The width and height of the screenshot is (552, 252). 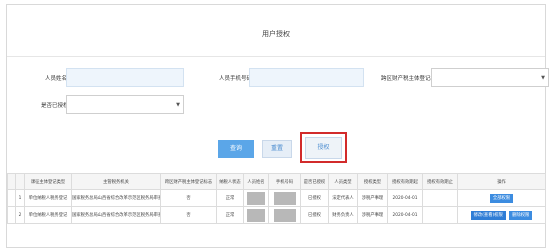 What do you see at coordinates (55, 106) in the screenshot?
I see `authorized-label: 是否已授权` at bounding box center [55, 106].